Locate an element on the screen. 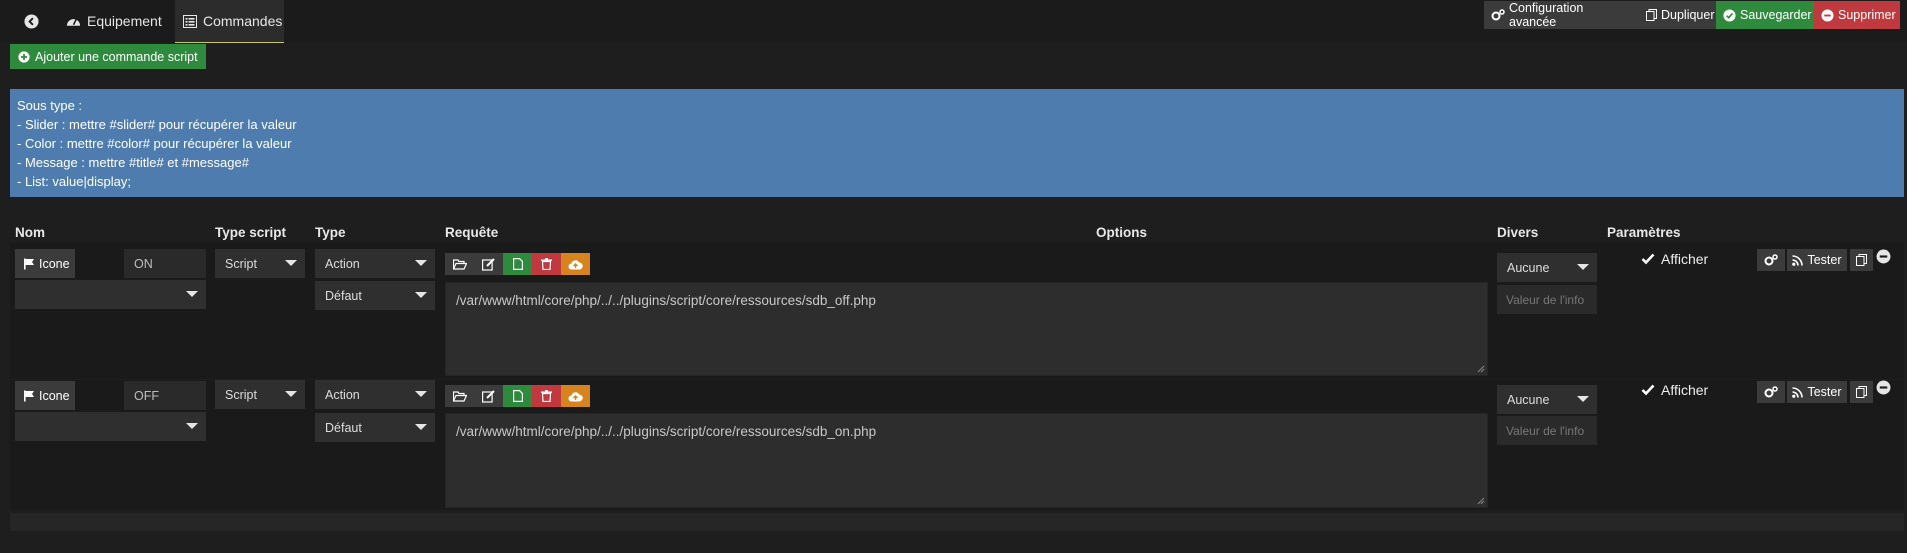  tab-commandes: Commandes is located at coordinates (229, 21).